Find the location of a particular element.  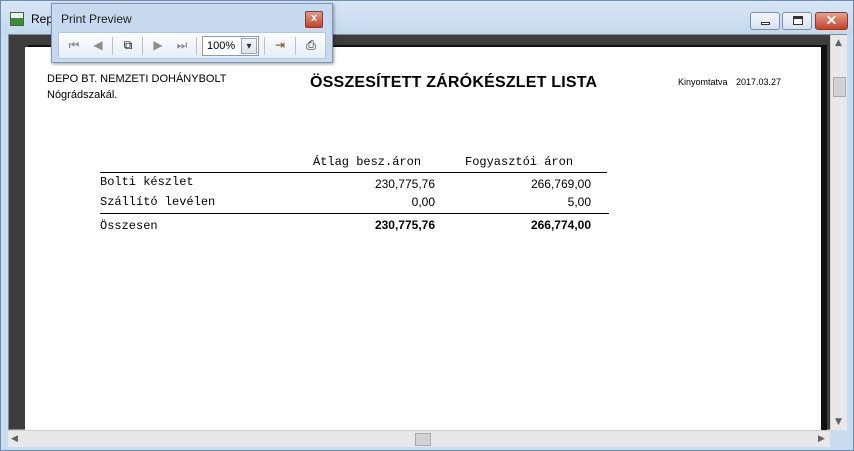

app-icon is located at coordinates (17, 19).